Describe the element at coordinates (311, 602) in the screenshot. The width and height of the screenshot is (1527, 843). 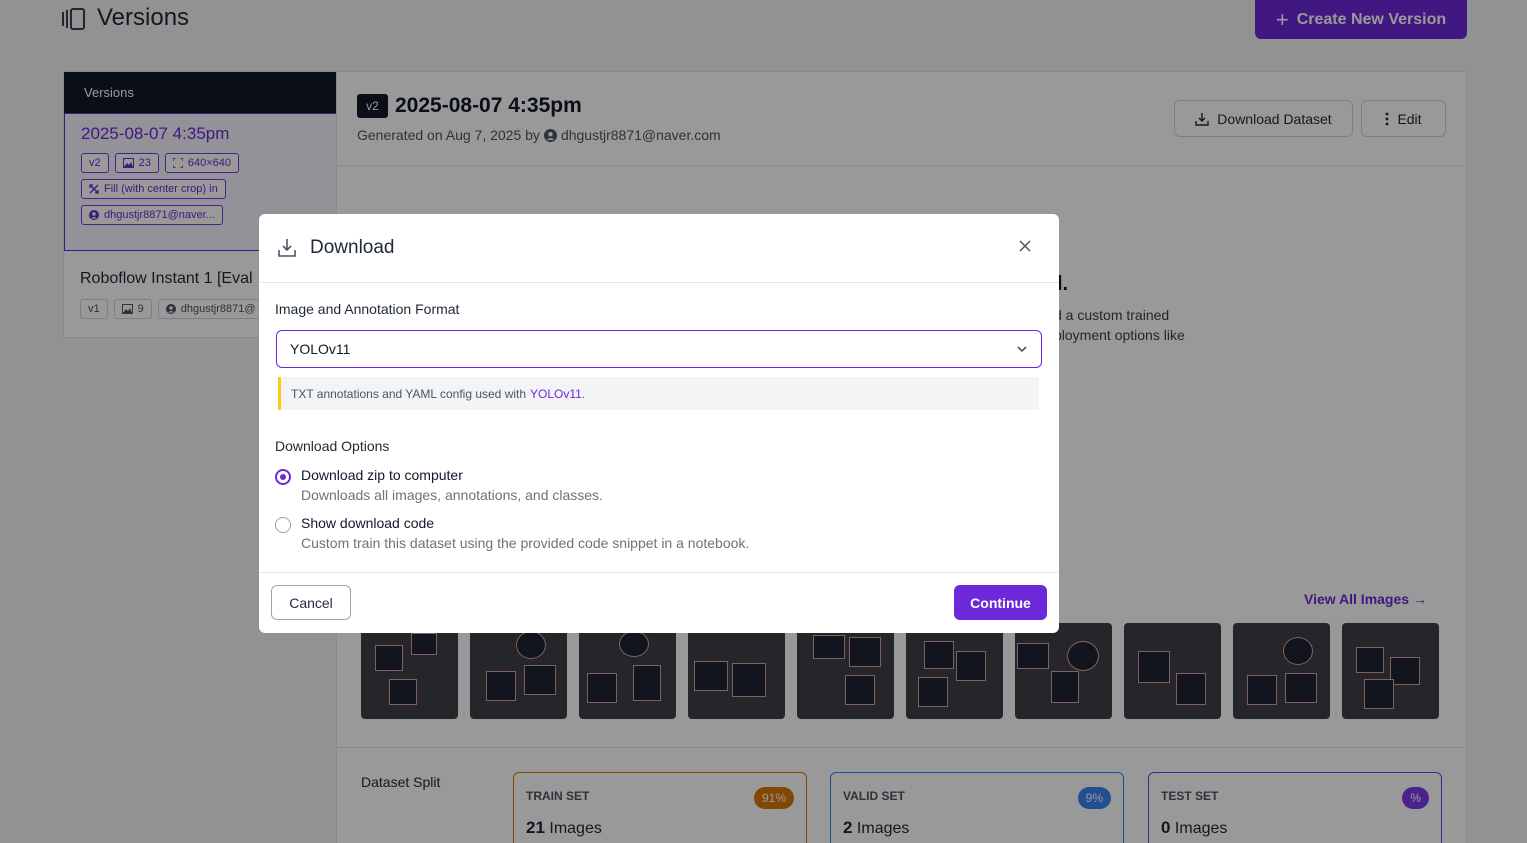
I see `cancel-button: Cancel` at that location.